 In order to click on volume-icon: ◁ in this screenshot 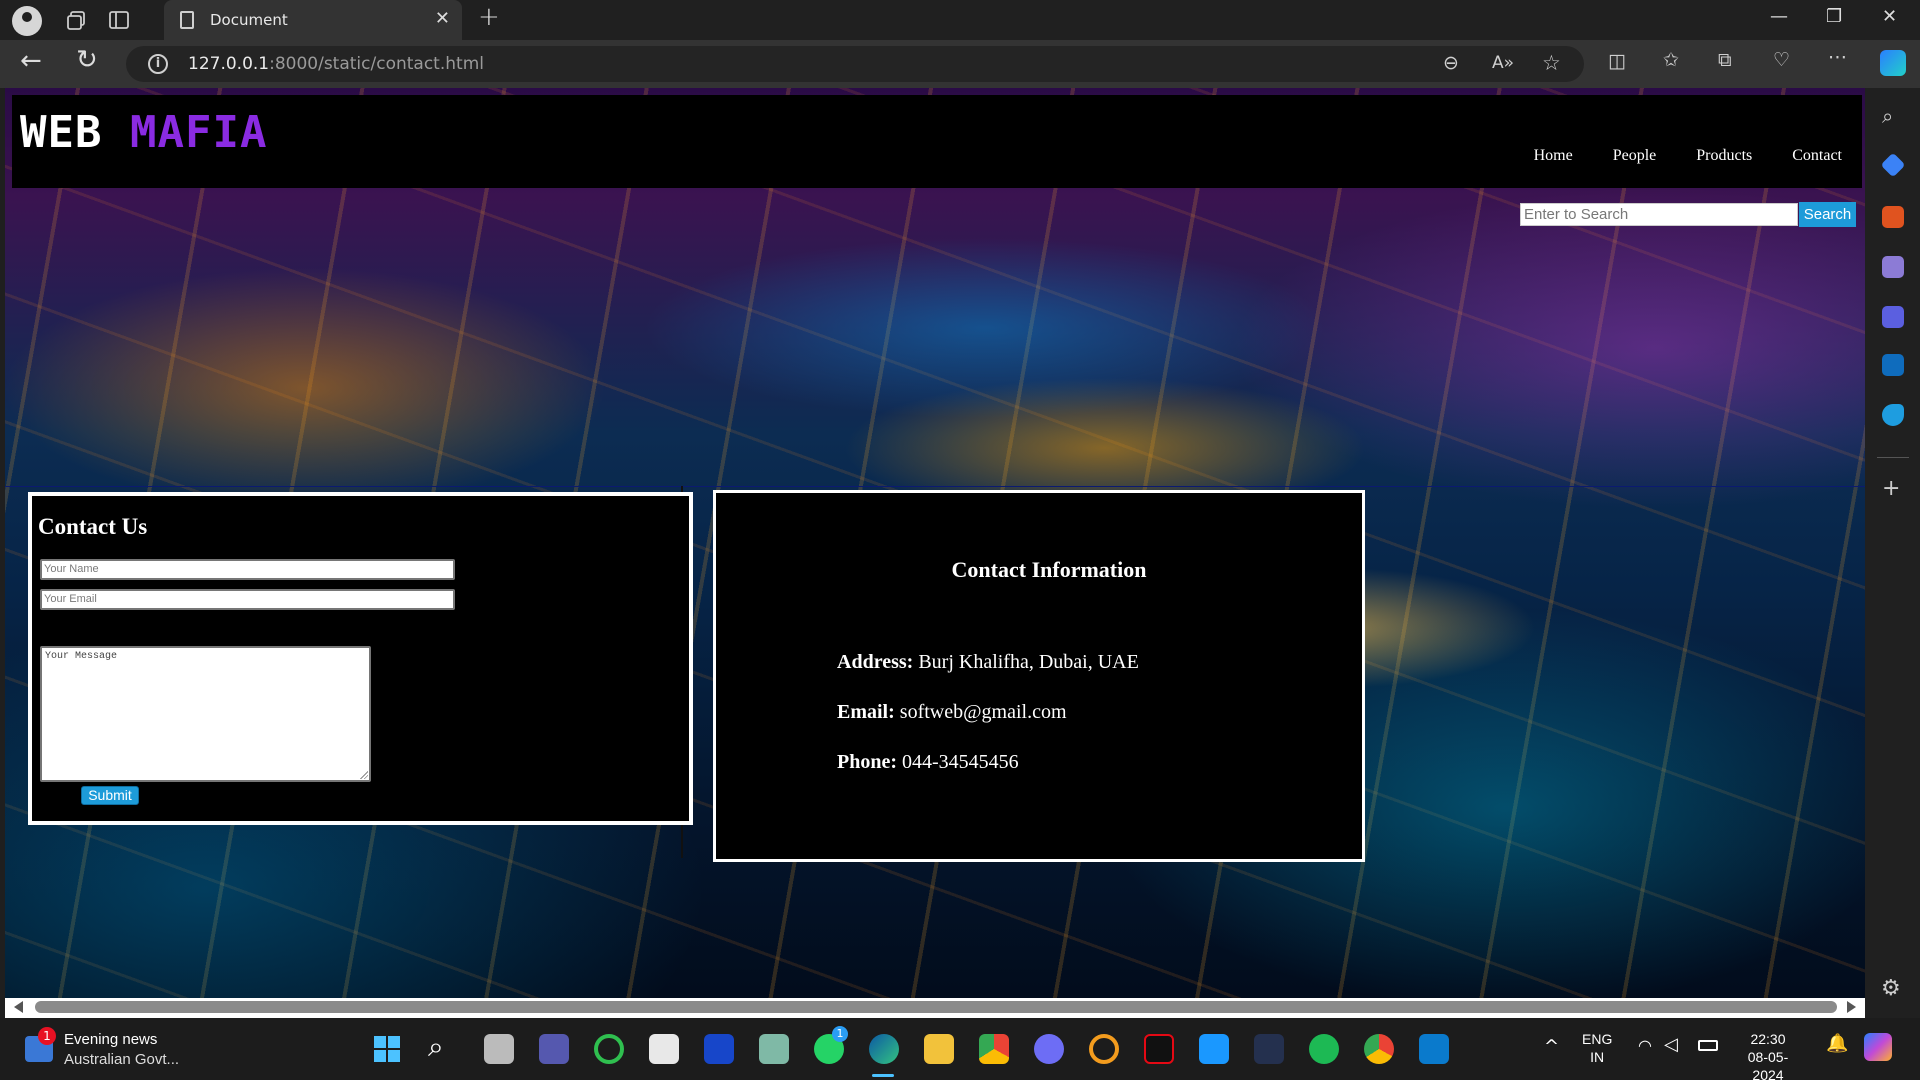, I will do `click(1671, 1044)`.